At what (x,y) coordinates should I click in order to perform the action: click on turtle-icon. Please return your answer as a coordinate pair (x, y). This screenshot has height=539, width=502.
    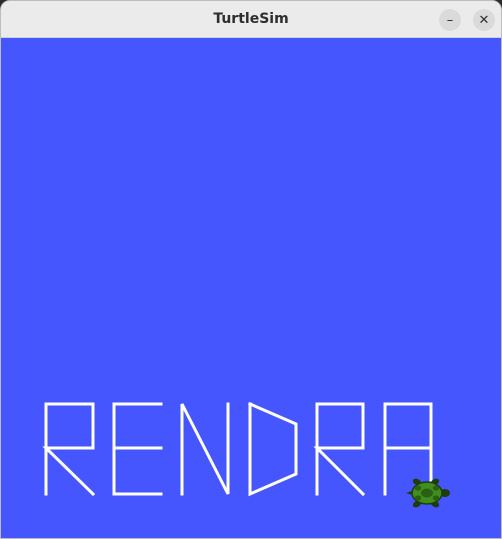
    Looking at the image, I should click on (428, 493).